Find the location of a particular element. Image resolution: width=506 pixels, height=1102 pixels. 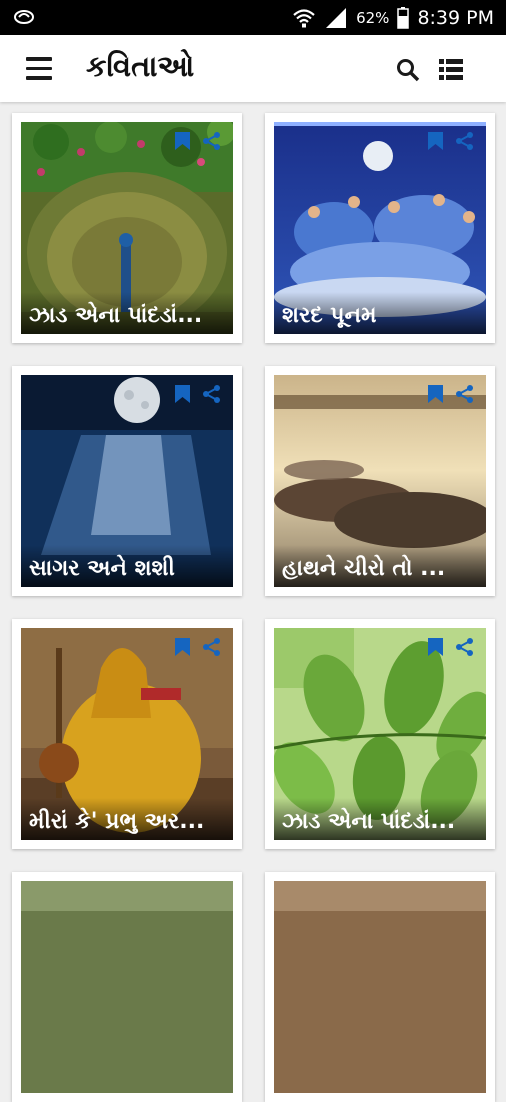

list-view-icon is located at coordinates (451, 70).